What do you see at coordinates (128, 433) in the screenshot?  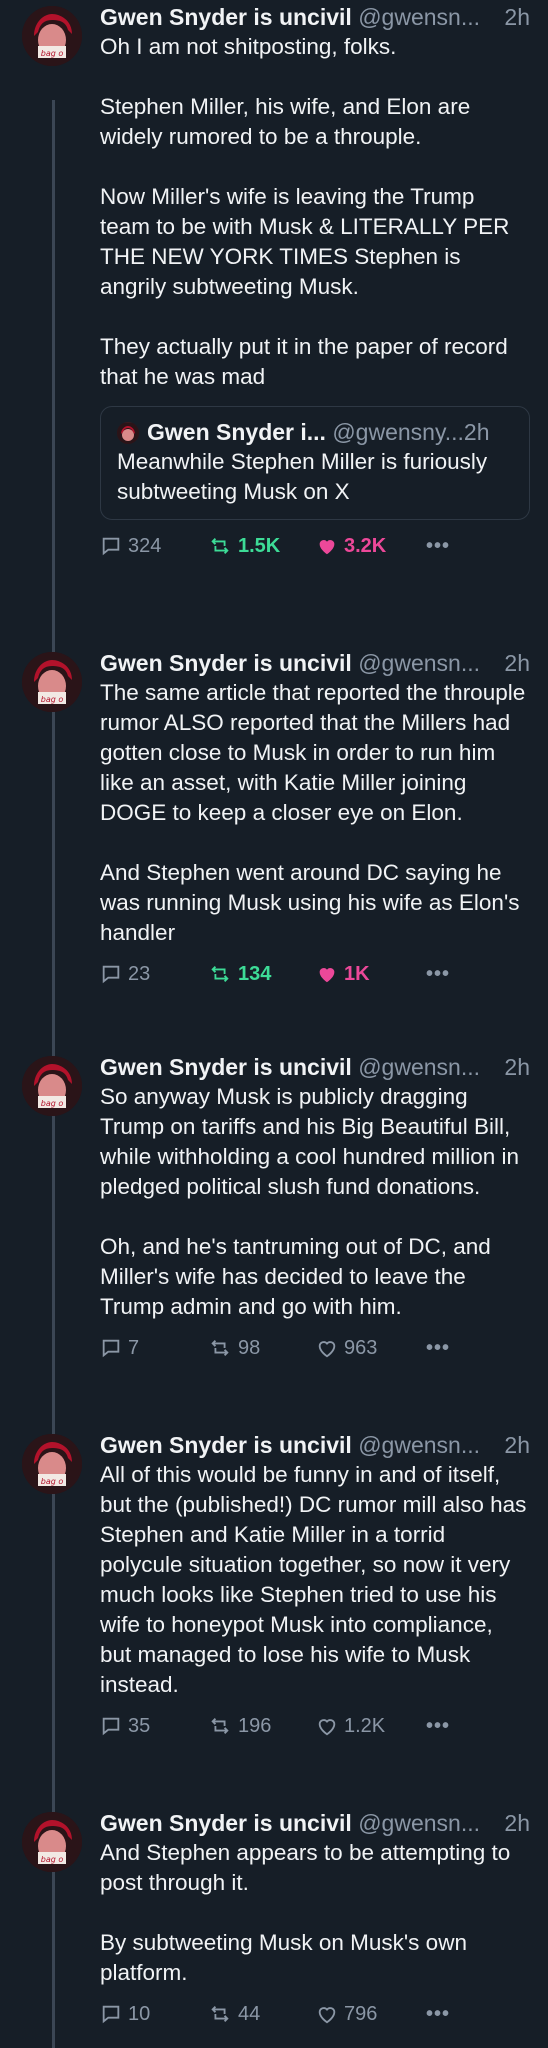 I see `quoted-avatar` at bounding box center [128, 433].